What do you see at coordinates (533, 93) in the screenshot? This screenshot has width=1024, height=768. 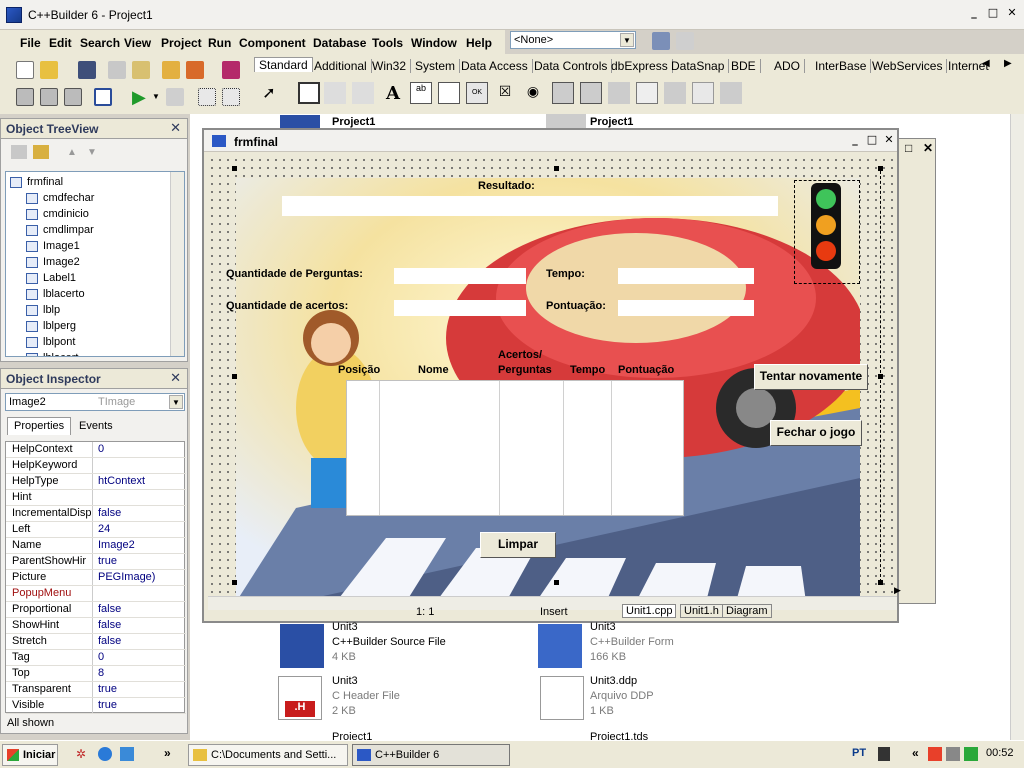 I see `radiobutton-icon: ◉` at bounding box center [533, 93].